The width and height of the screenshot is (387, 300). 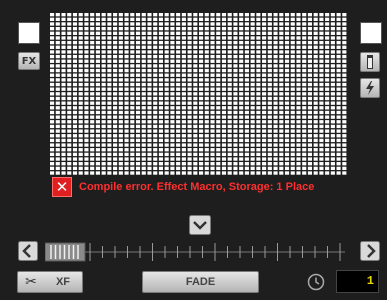 I want to click on close-icon: ✕, so click(x=62, y=187).